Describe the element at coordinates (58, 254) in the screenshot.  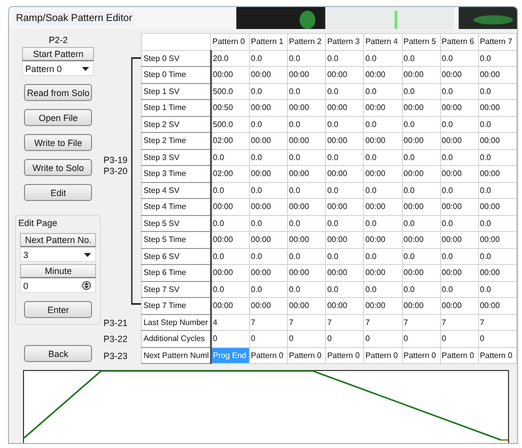
I see `next-pattern-dropdown: 3` at that location.